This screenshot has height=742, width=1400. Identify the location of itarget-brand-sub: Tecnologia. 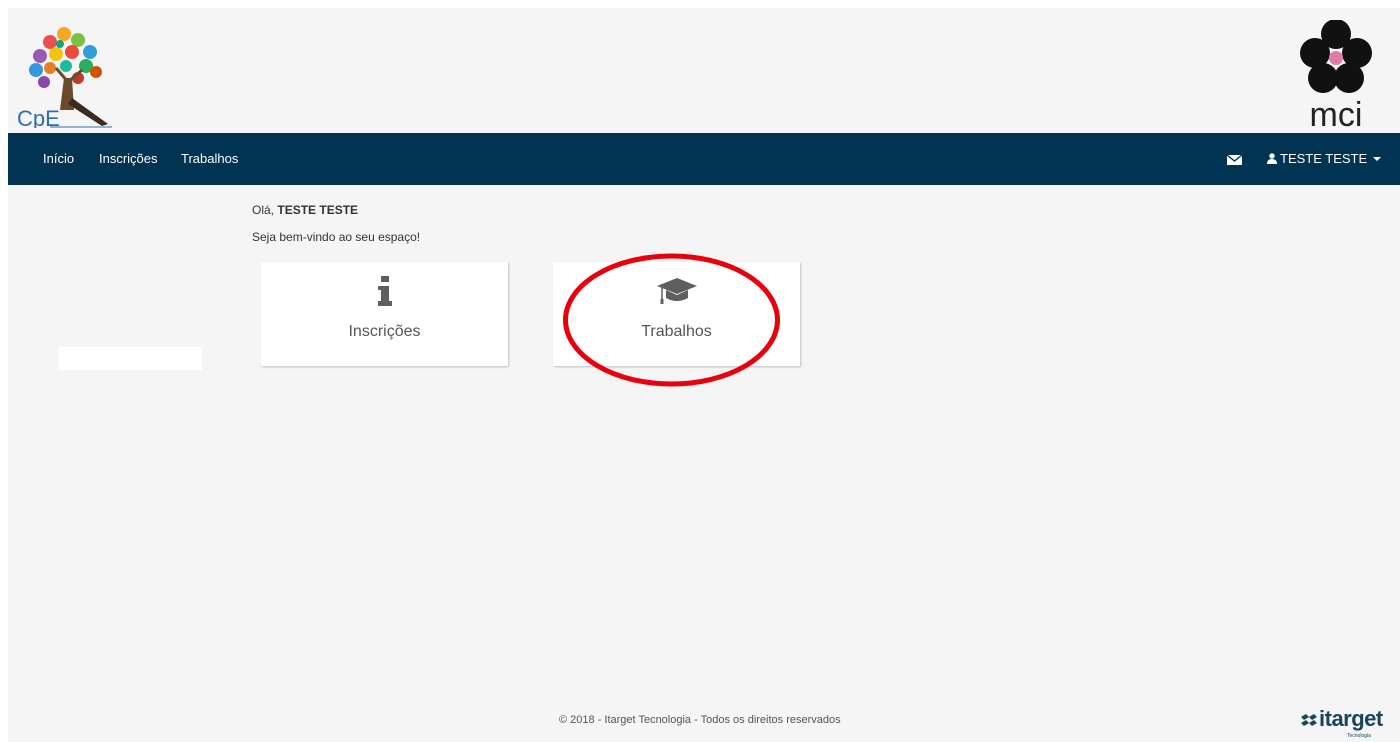
(1359, 736).